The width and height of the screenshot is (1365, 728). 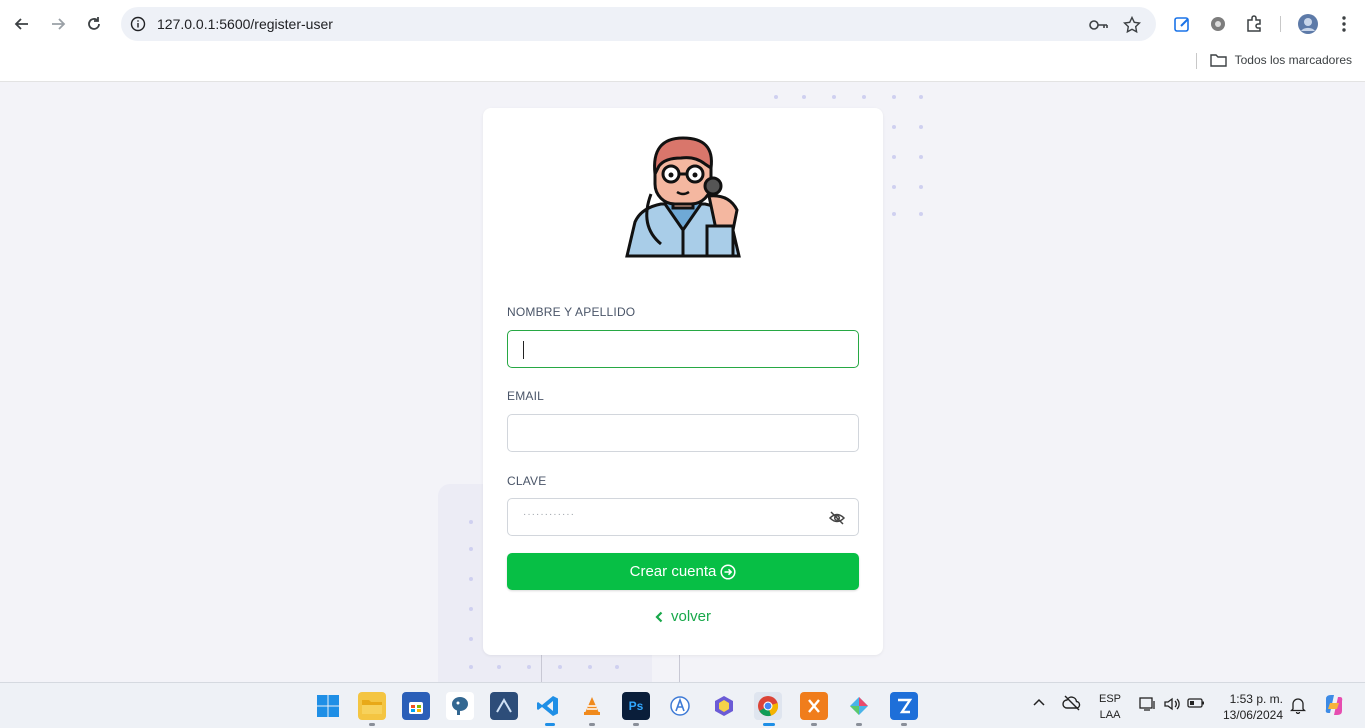 What do you see at coordinates (1182, 24) in the screenshot?
I see `edit-extension-icon` at bounding box center [1182, 24].